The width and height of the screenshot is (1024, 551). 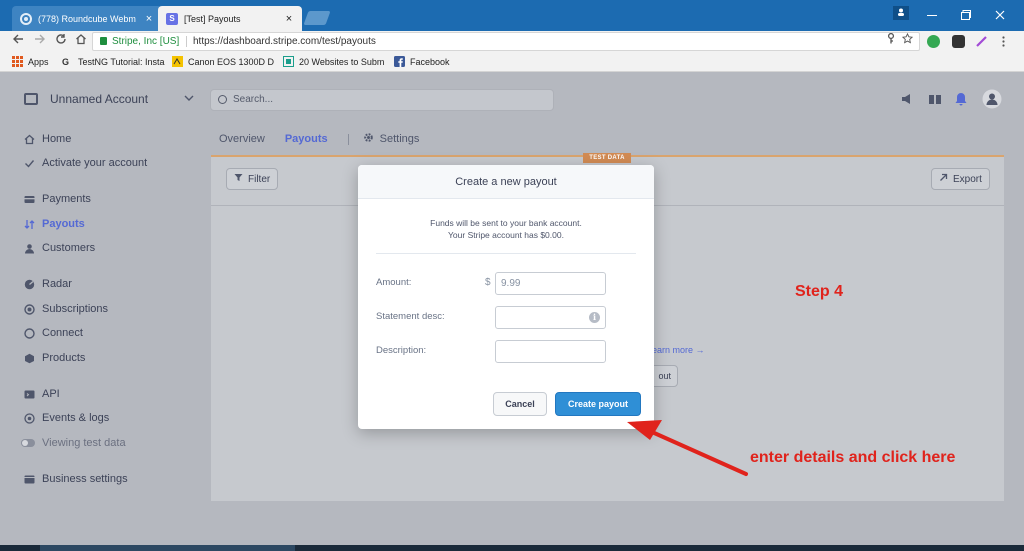 I want to click on secure-label: Stripe, Inc [US], so click(x=146, y=41).